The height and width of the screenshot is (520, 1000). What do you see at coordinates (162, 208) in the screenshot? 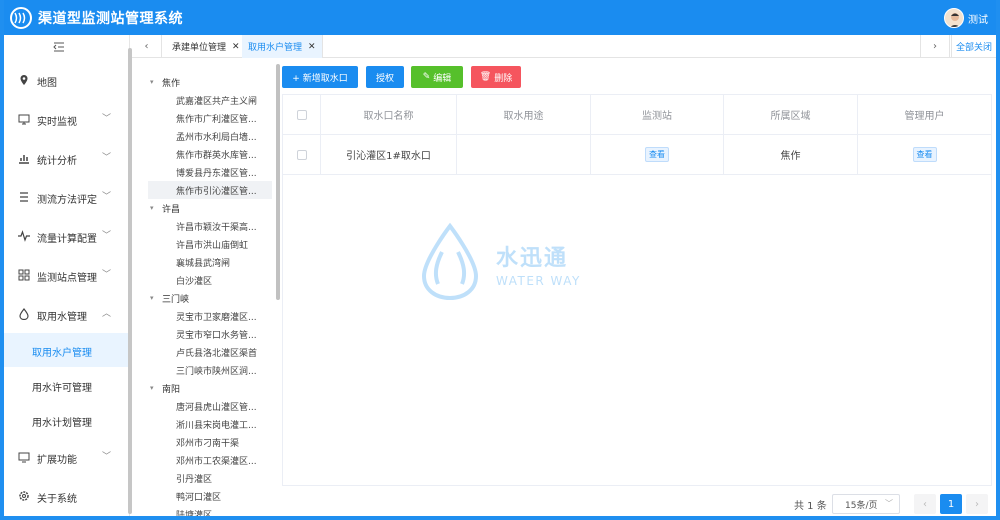
I see `tree-group-xuchang: ▾ 许昌` at bounding box center [162, 208].